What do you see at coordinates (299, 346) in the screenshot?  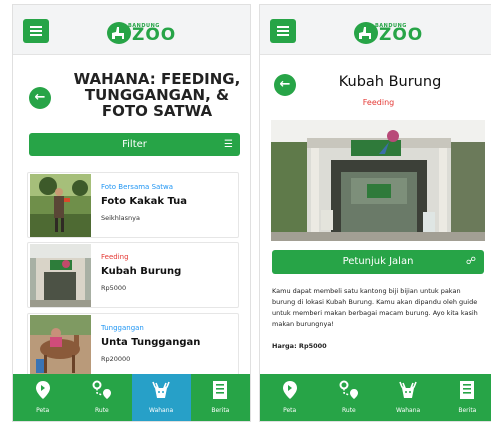 I see `price-label: Harga: Rp5000` at bounding box center [299, 346].